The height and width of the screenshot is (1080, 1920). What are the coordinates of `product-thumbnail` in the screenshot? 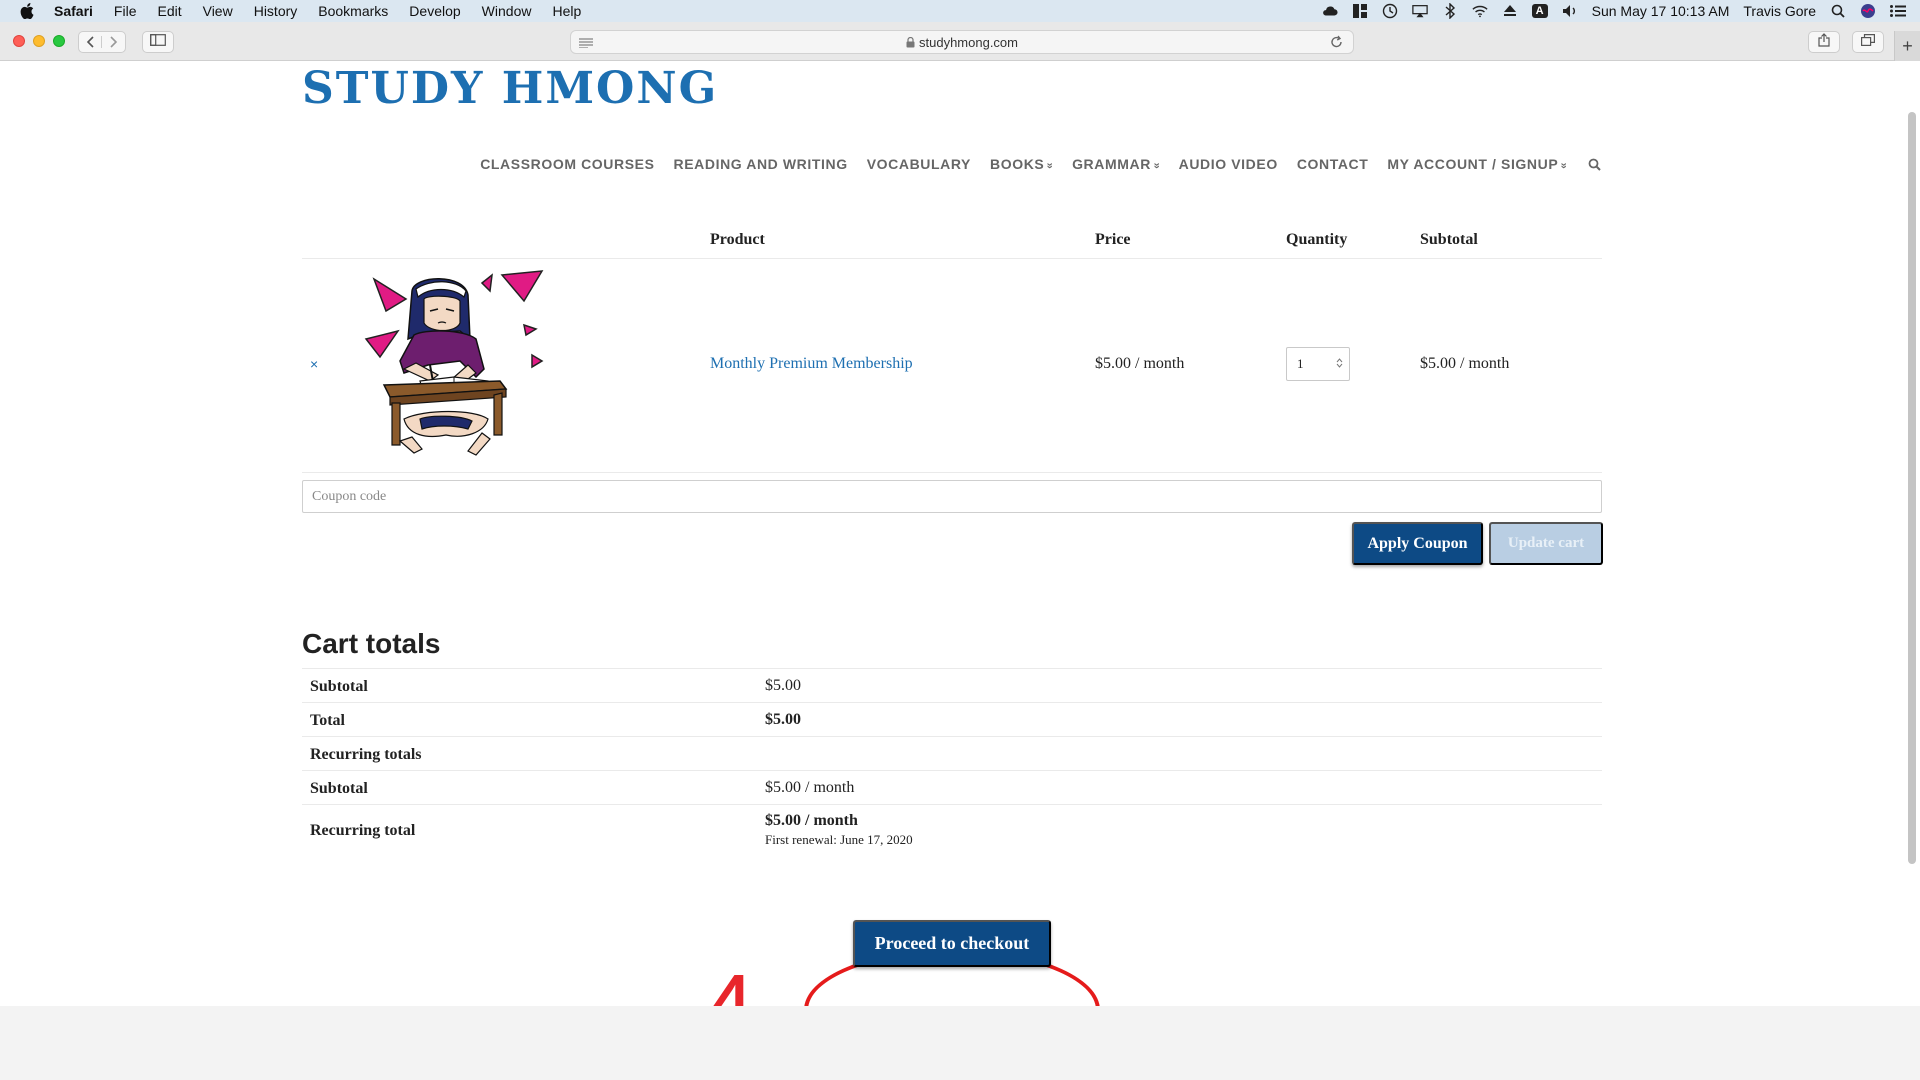 It's located at (454, 364).